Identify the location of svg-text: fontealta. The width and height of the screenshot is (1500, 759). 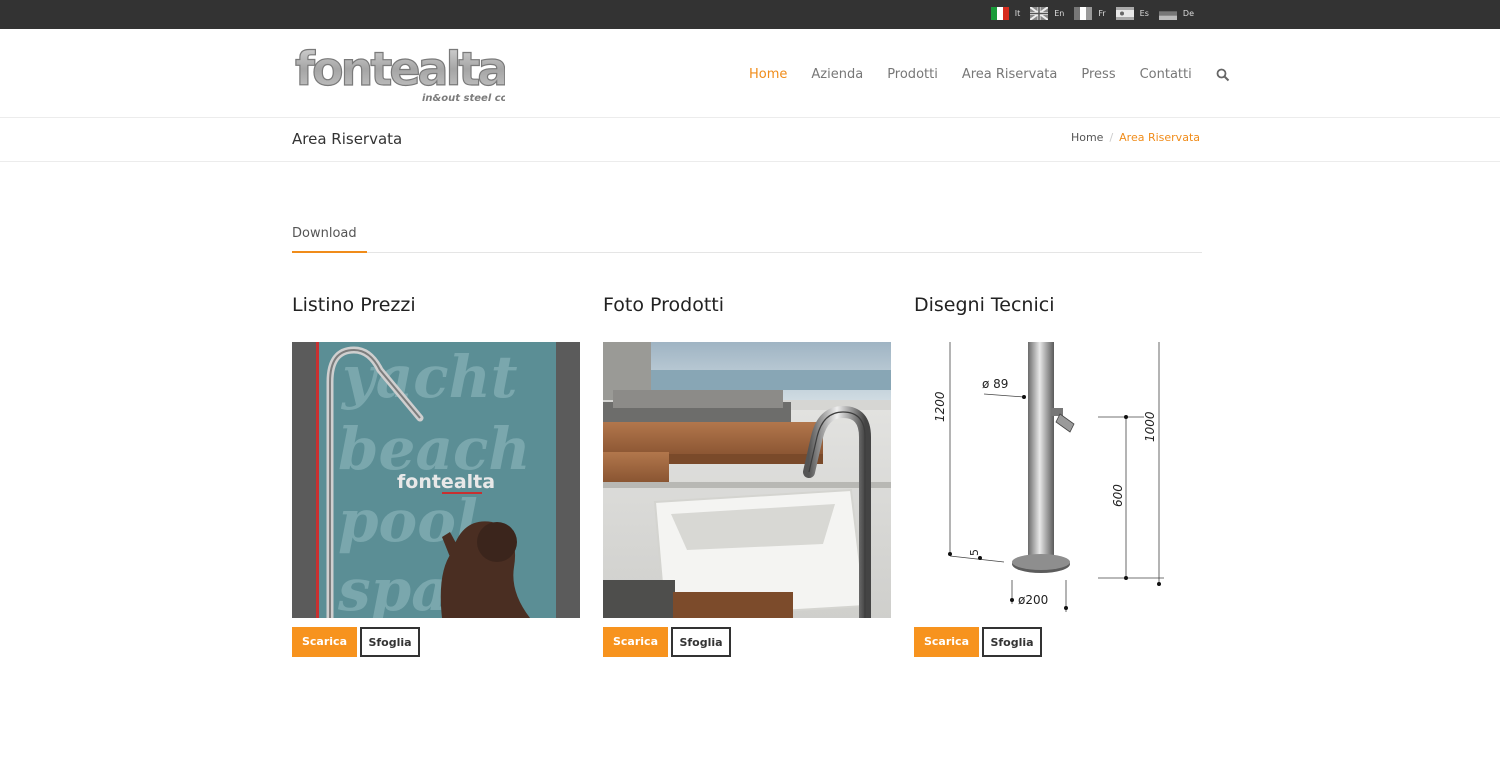
(400, 69).